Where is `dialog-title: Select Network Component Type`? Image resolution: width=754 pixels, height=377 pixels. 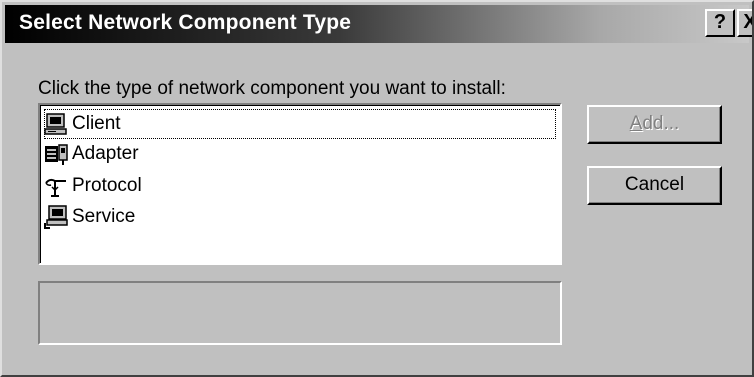
dialog-title: Select Network Component Type is located at coordinates (185, 22).